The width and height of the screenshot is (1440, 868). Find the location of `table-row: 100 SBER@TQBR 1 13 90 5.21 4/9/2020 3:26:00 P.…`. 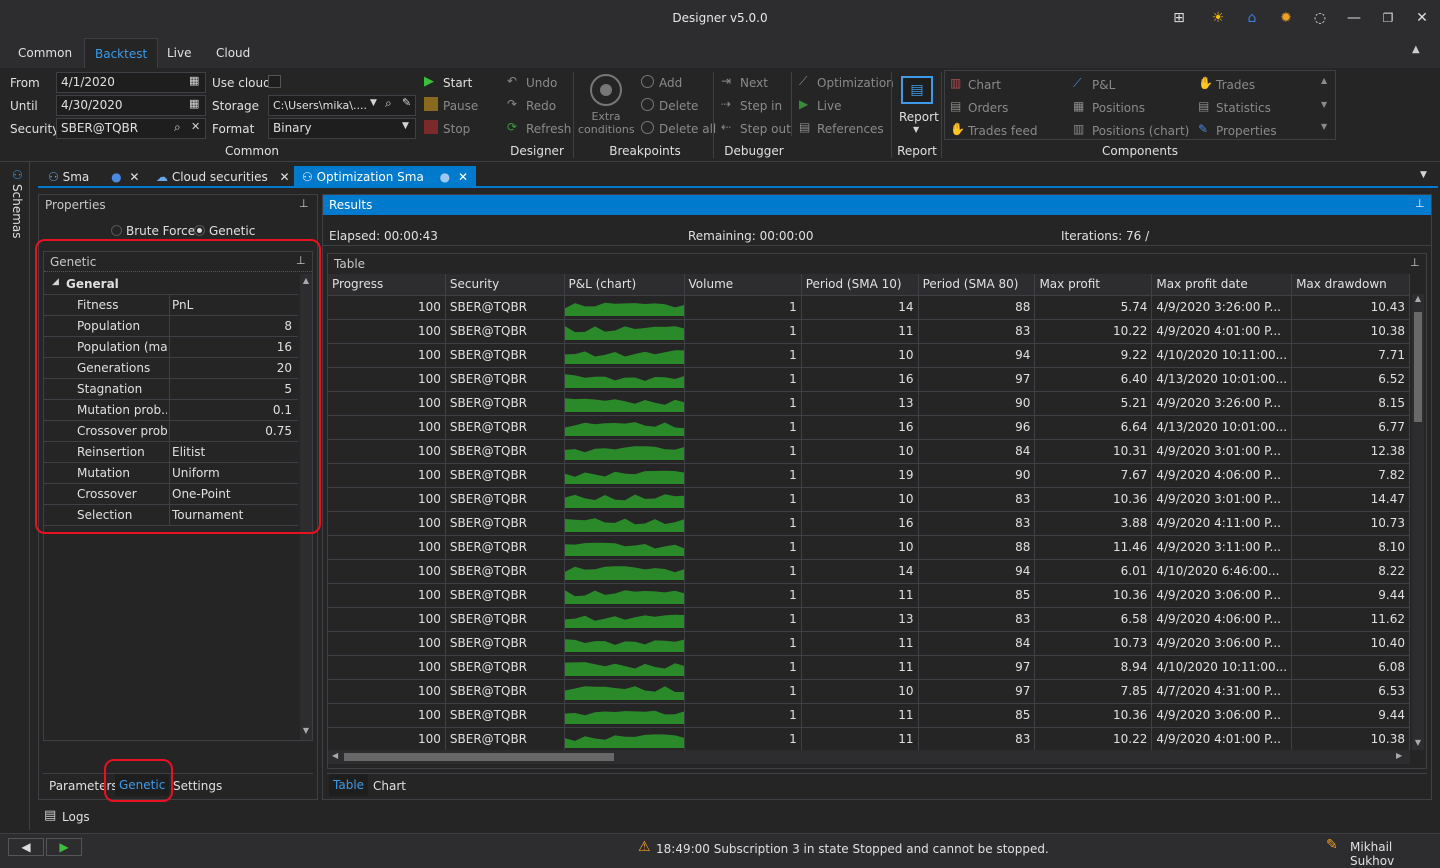

table-row: 100 SBER@TQBR 1 13 90 5.21 4/9/2020 3:26:00 P.… is located at coordinates (869, 403).